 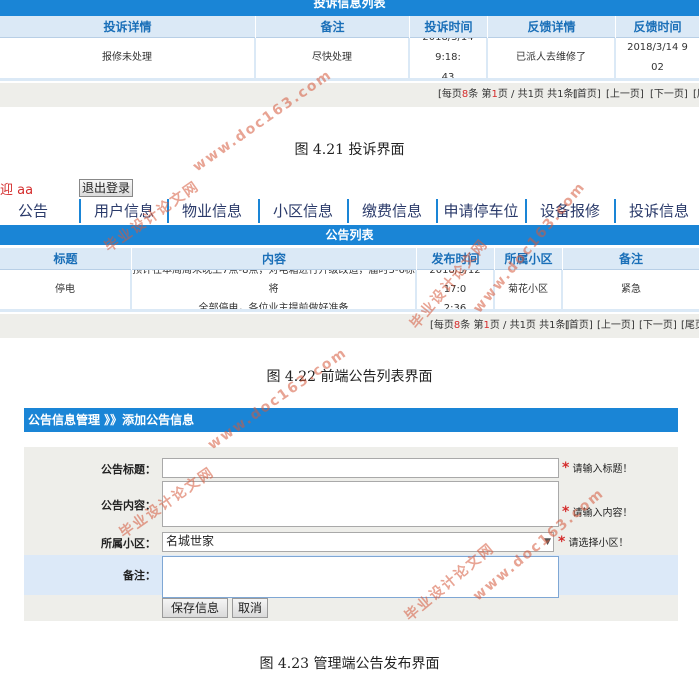 What do you see at coordinates (33, 211) in the screenshot?
I see `nav-item-notice: 公告` at bounding box center [33, 211].